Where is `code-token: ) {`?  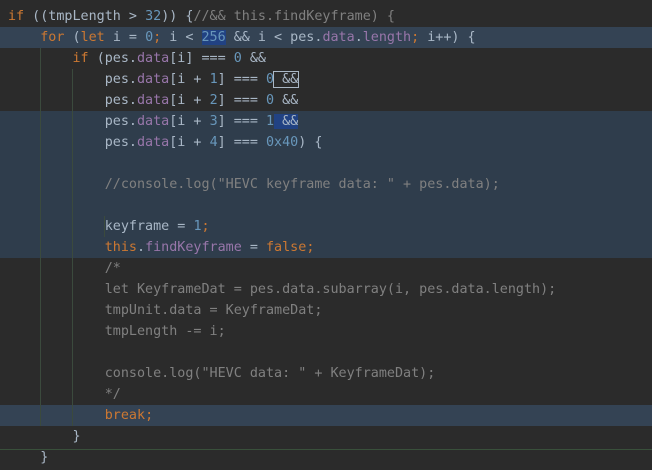
code-token: ) { is located at coordinates (310, 142).